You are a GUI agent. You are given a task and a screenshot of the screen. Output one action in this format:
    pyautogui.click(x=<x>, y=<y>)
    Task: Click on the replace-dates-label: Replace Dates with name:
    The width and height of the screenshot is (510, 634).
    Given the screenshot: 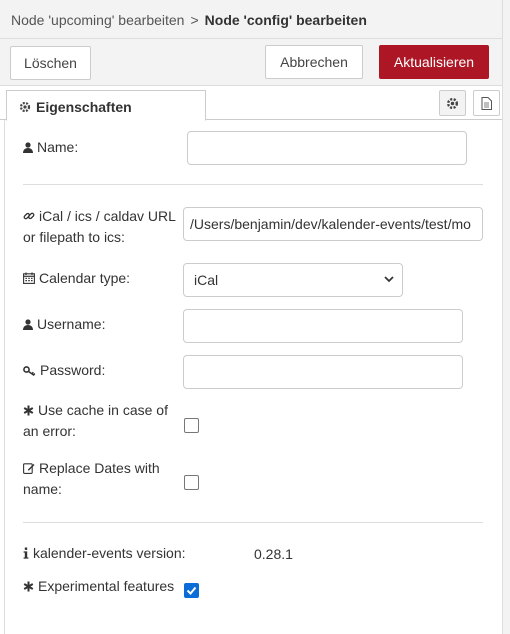 What is the action you would take?
    pyautogui.click(x=91, y=478)
    